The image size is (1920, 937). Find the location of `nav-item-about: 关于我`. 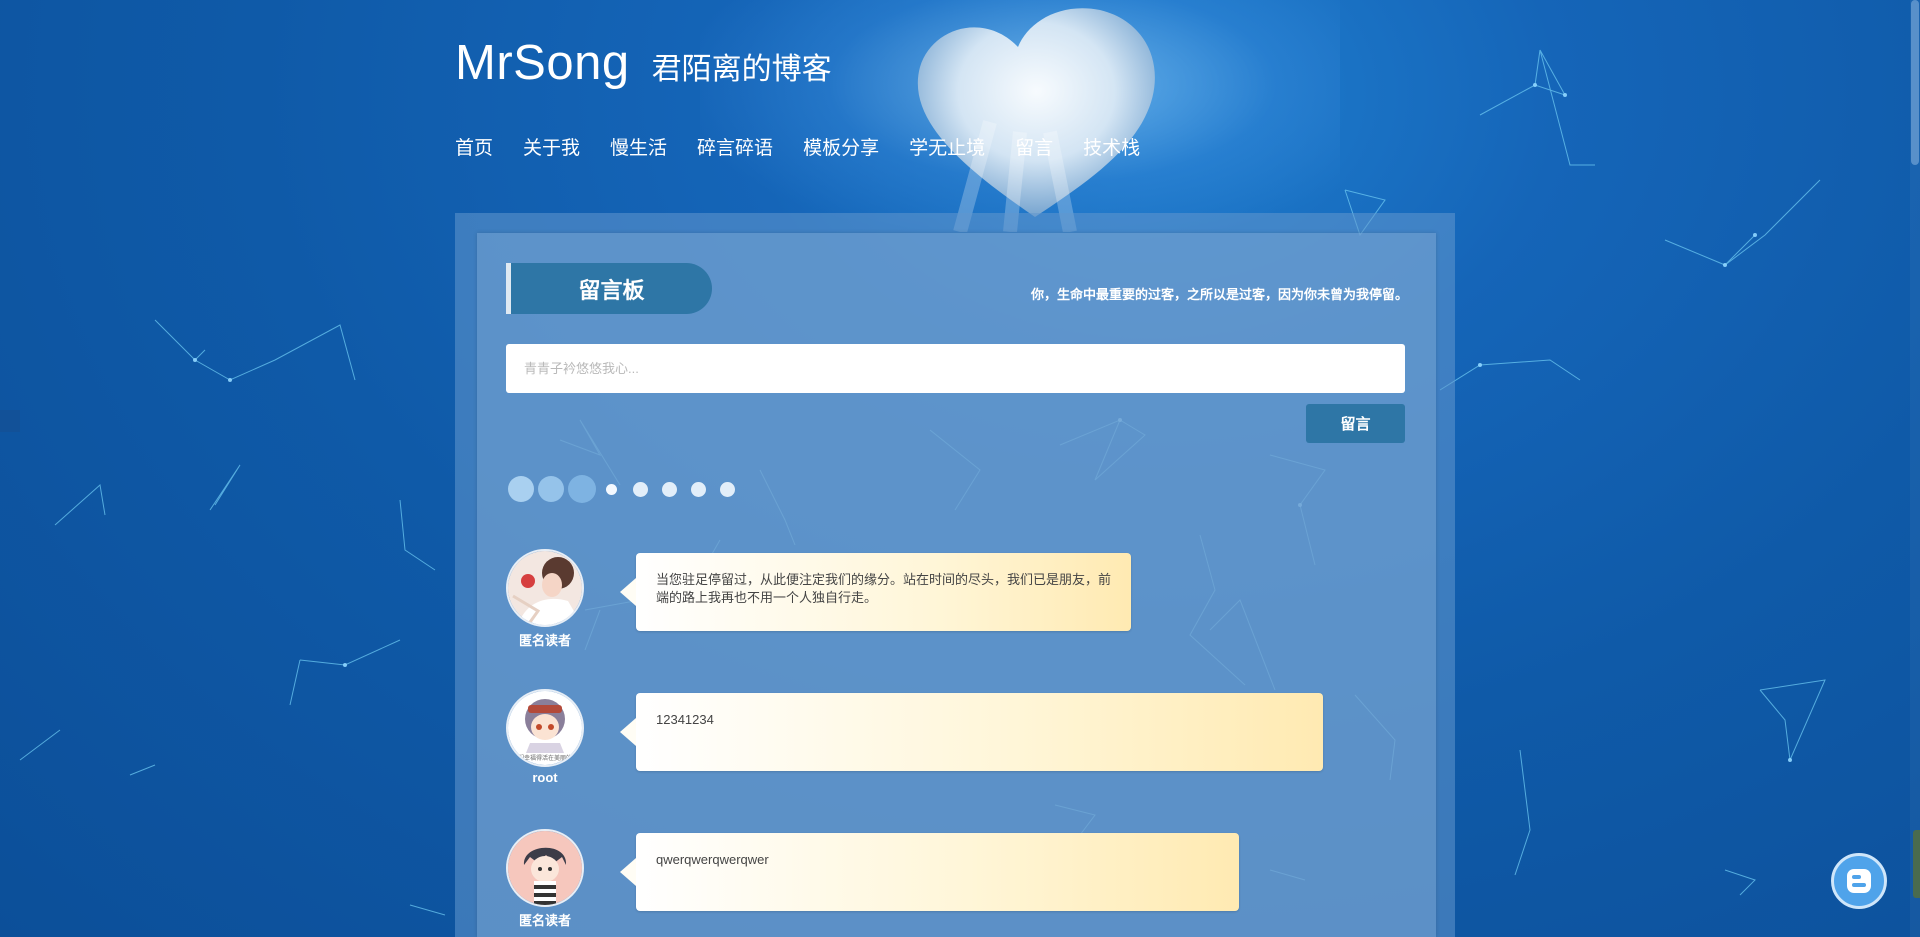

nav-item-about: 关于我 is located at coordinates (551, 146).